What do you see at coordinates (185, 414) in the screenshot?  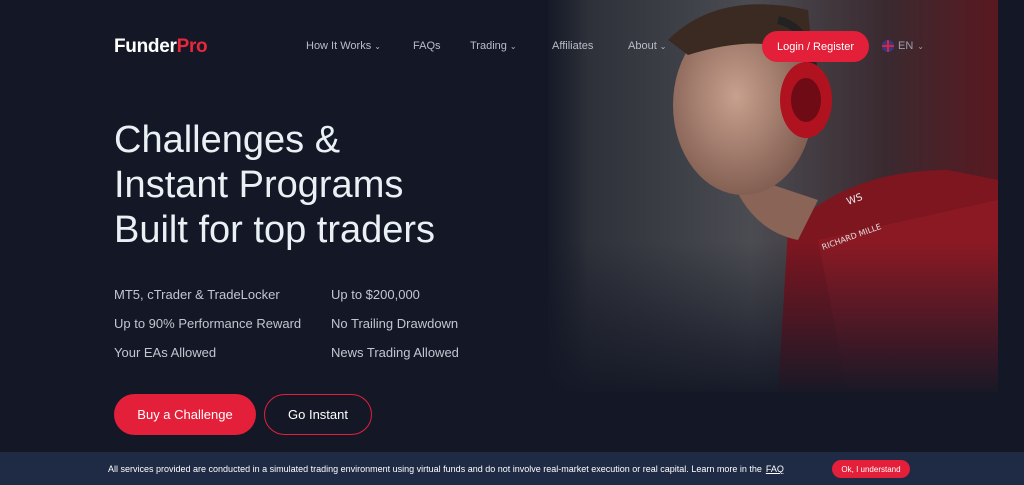 I see `buy-challenge-button: Buy a Challenge` at bounding box center [185, 414].